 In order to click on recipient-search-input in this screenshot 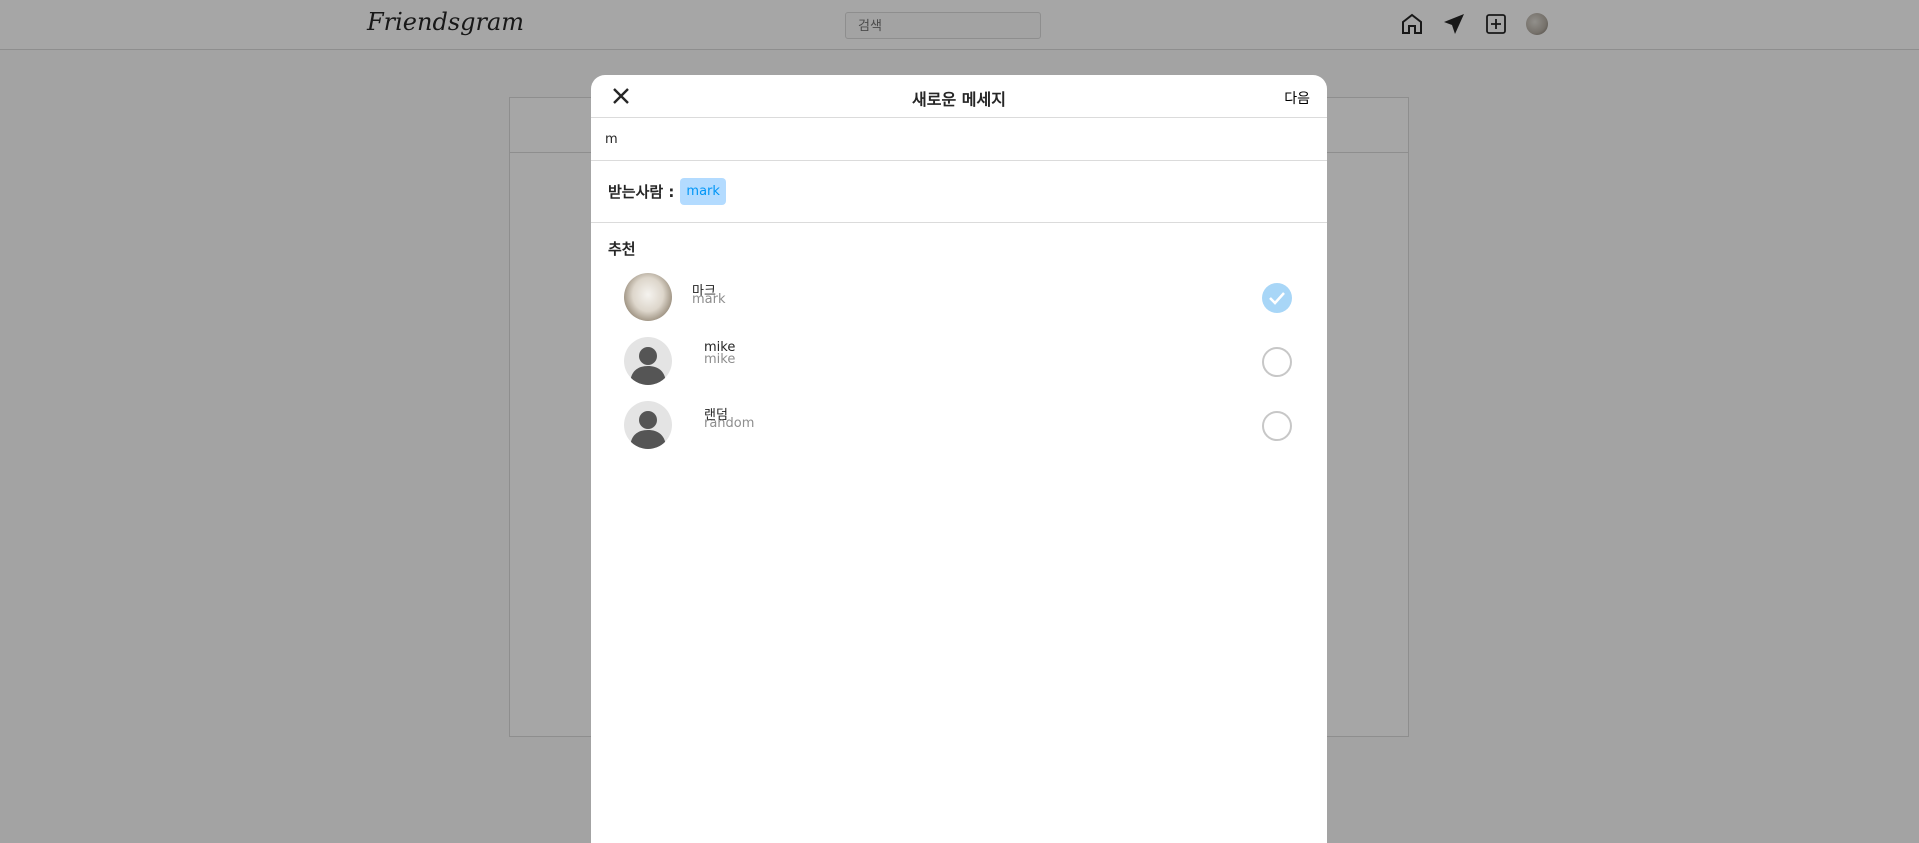, I will do `click(959, 139)`.